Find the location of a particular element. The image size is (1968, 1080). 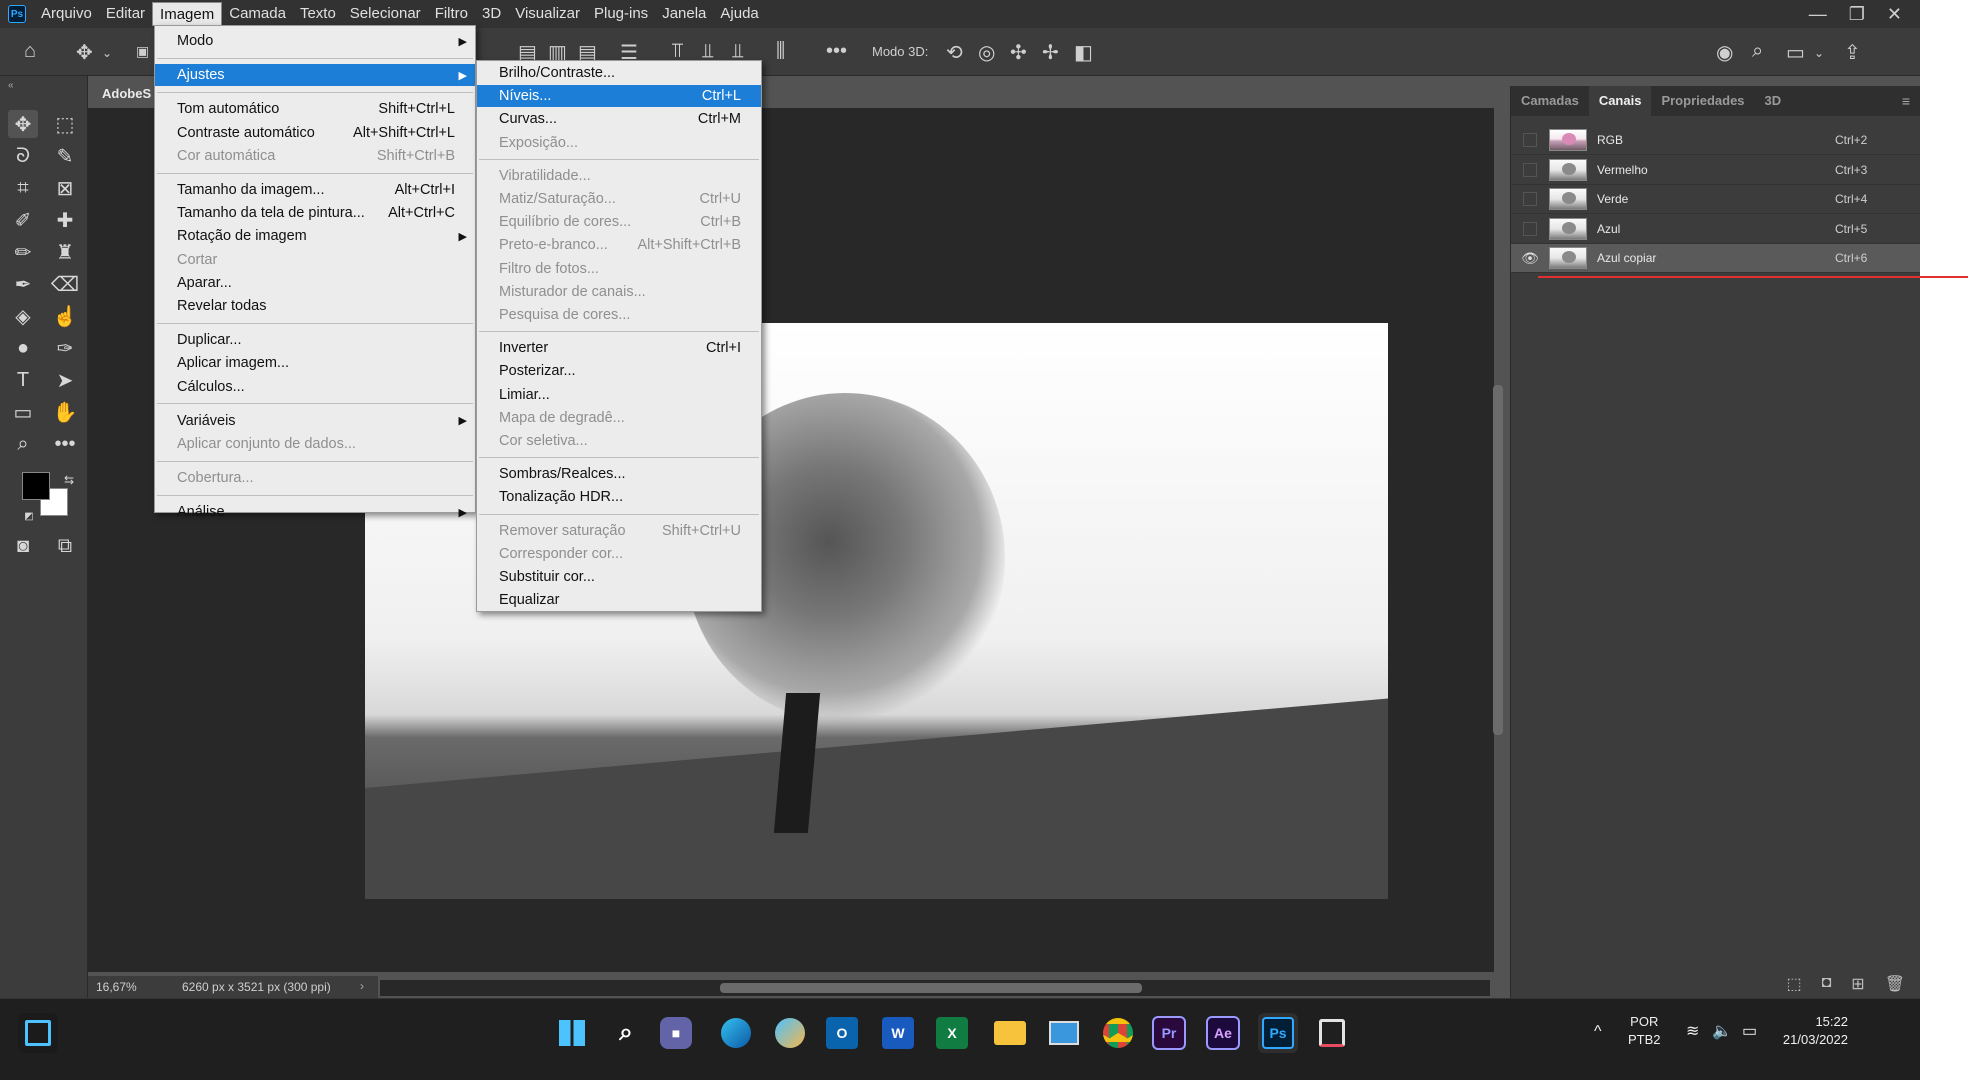

menu-item-tamanho-da-imagem: Tamanho da imagem... Alt+Ctrl+I is located at coordinates (315, 190).